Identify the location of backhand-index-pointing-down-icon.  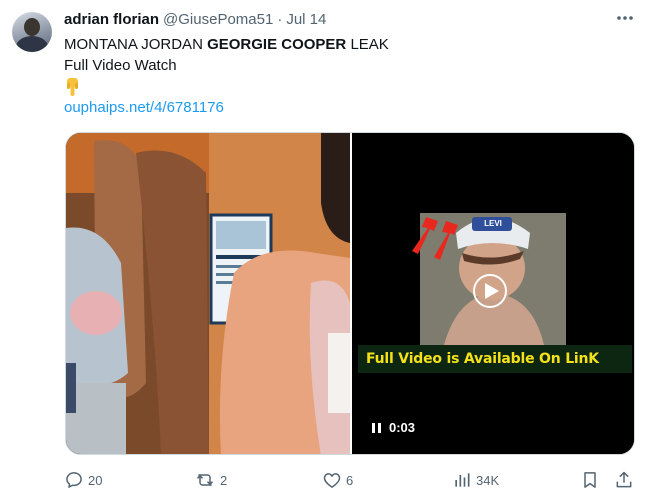
(72, 87).